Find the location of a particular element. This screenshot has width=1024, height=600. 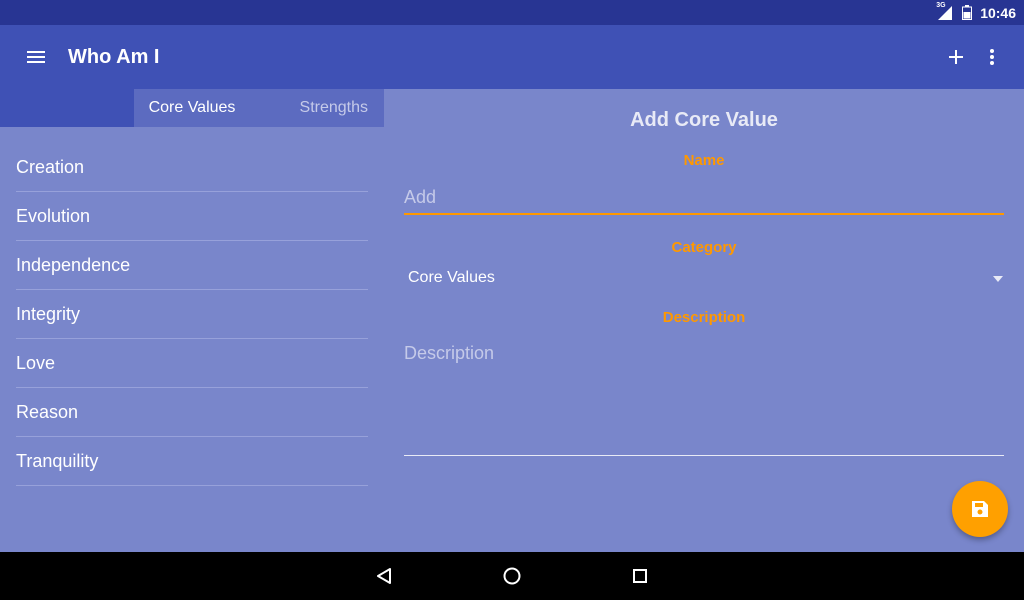

recents-icon is located at coordinates (640, 576).